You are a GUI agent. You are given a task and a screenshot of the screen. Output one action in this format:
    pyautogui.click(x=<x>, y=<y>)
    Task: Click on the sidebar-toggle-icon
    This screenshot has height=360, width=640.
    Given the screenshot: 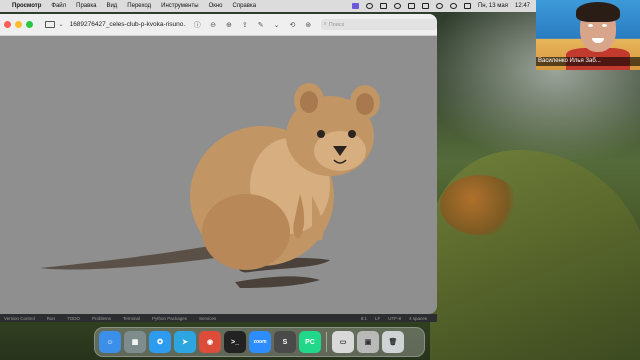 What is the action you would take?
    pyautogui.click(x=49, y=24)
    